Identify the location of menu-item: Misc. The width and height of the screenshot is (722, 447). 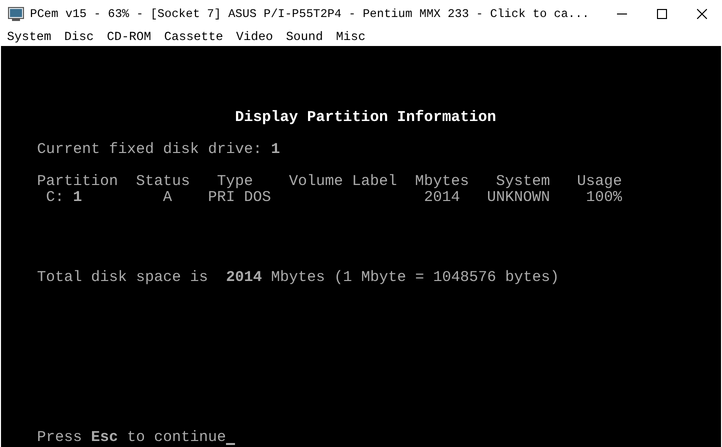
(357, 37).